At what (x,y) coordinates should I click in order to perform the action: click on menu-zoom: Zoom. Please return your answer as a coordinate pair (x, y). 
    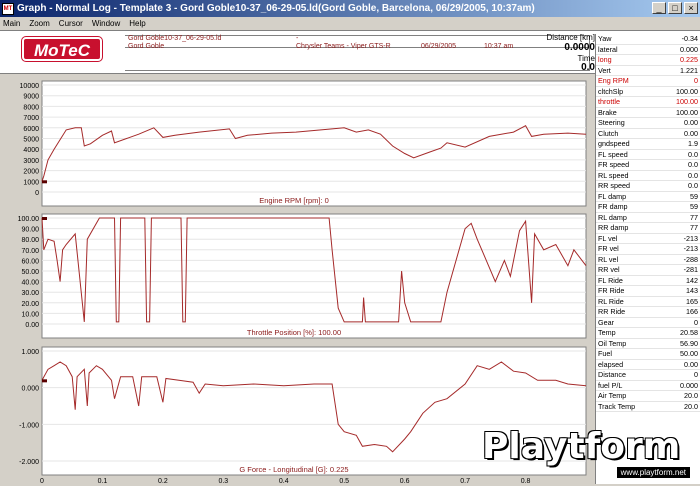
    Looking at the image, I should click on (39, 23).